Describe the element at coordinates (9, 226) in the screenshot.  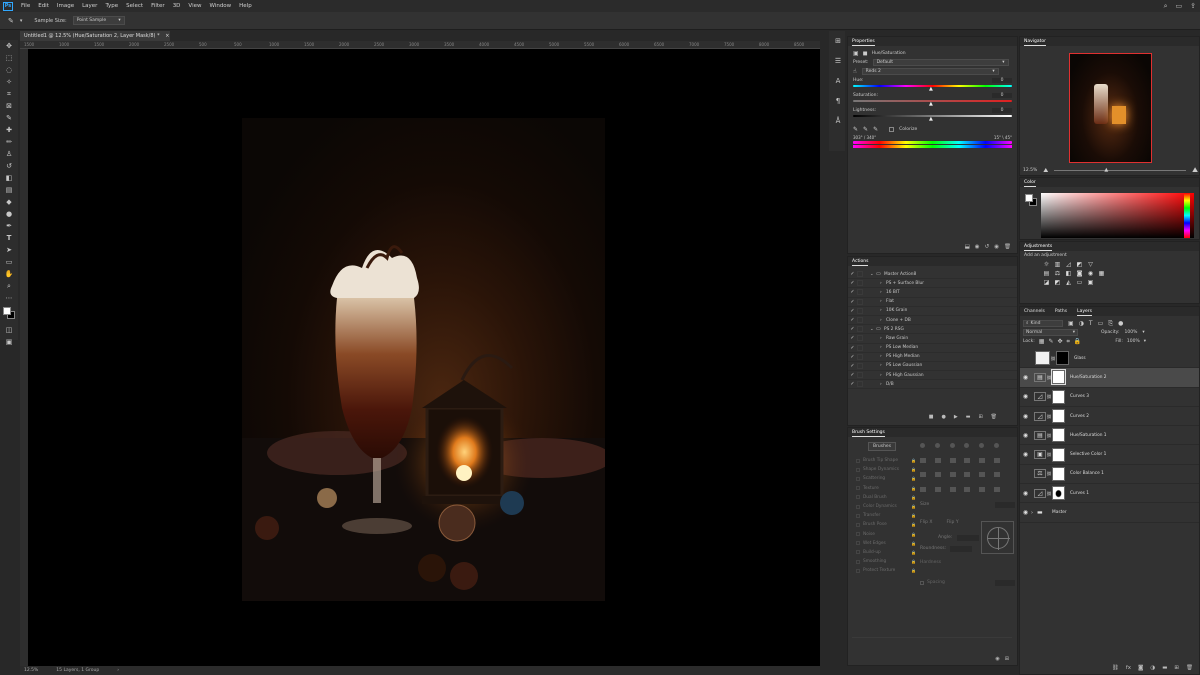
I see `pen-tool-icon: ✒` at that location.